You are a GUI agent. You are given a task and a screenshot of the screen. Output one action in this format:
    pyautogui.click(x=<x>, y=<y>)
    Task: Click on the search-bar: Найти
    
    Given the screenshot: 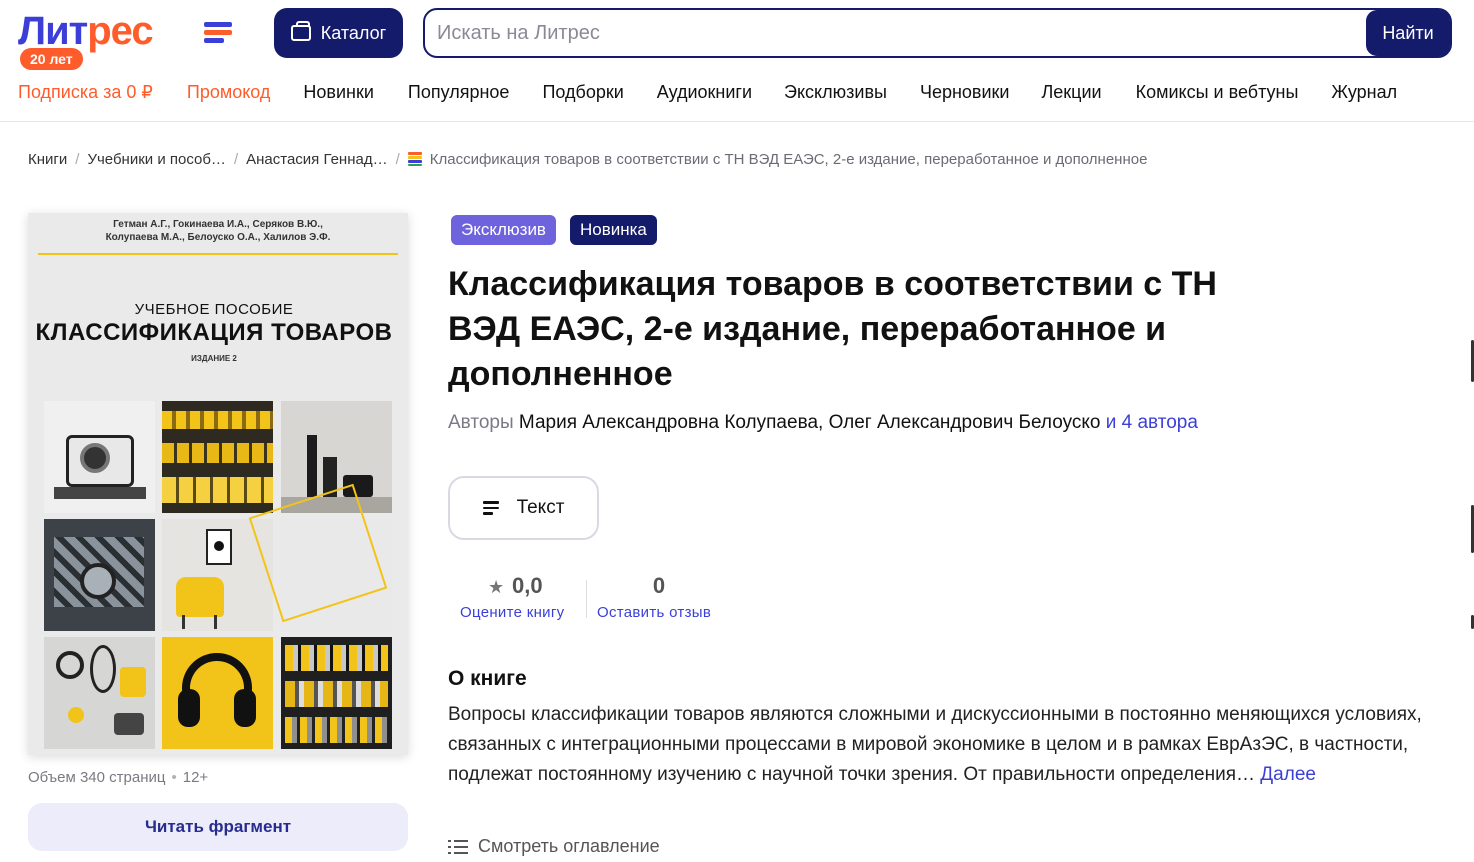 What is the action you would take?
    pyautogui.click(x=937, y=33)
    